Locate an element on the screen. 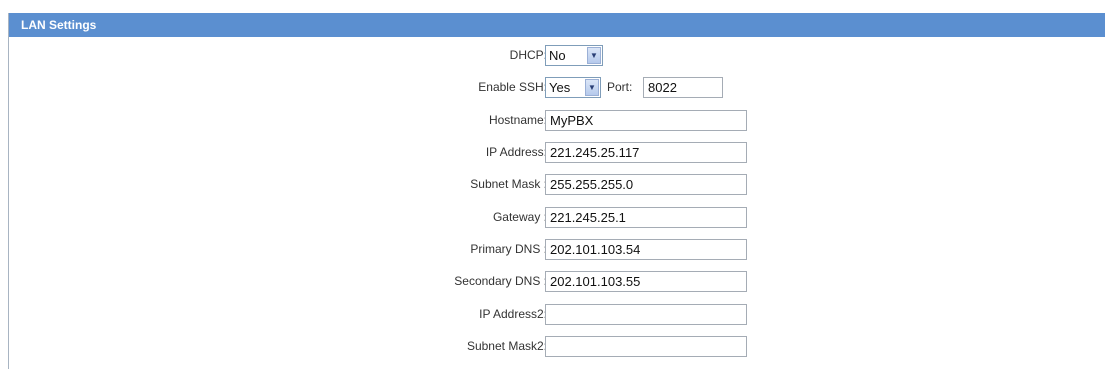 The image size is (1105, 369). dhcp-row: DHCP: No ▼ is located at coordinates (557, 55).